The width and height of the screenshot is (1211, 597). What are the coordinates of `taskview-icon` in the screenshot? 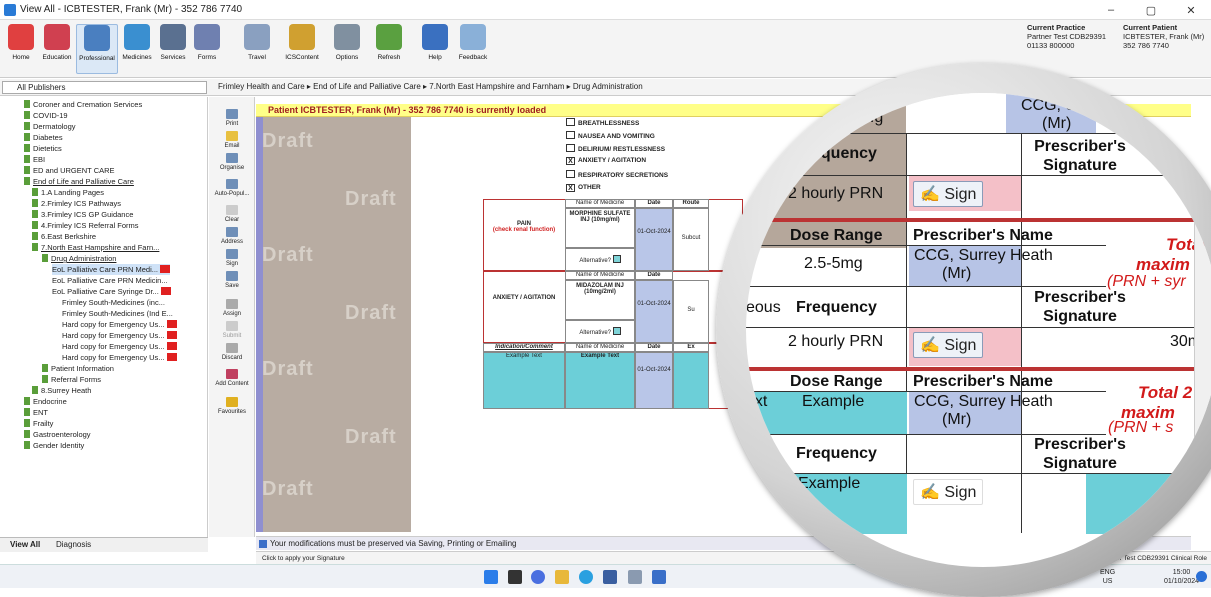 It's located at (515, 577).